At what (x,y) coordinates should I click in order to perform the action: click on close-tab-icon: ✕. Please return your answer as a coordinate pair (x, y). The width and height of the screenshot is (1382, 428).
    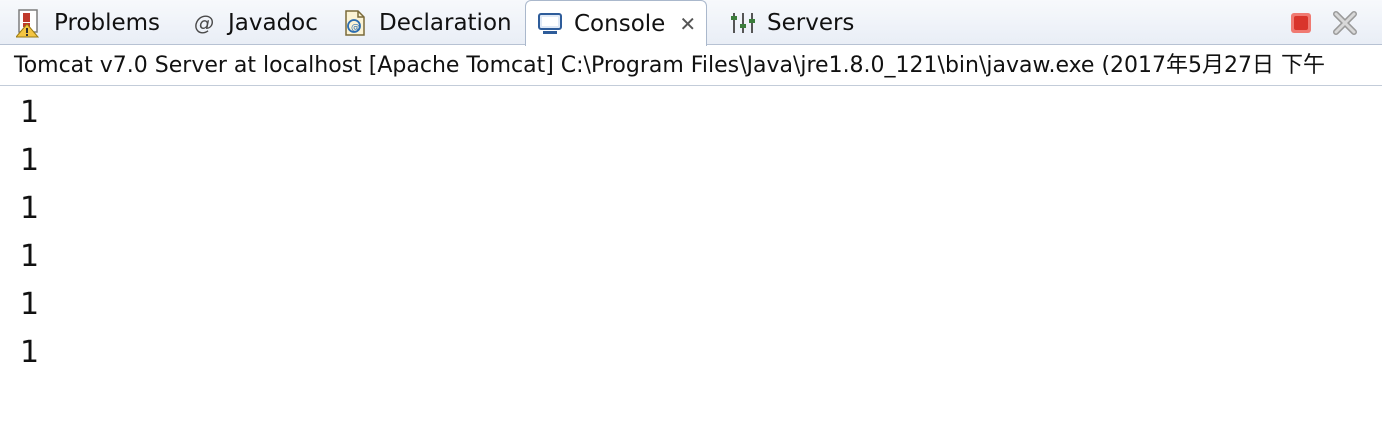
    Looking at the image, I should click on (687, 24).